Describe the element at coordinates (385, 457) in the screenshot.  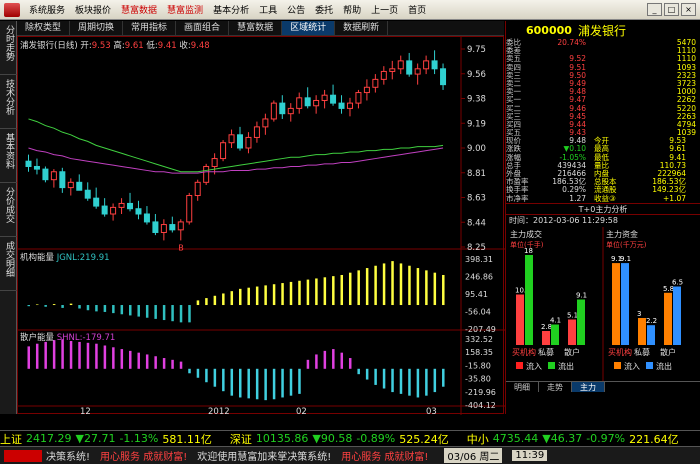
I see `status-item-3: 用心服务 成就财富!` at that location.